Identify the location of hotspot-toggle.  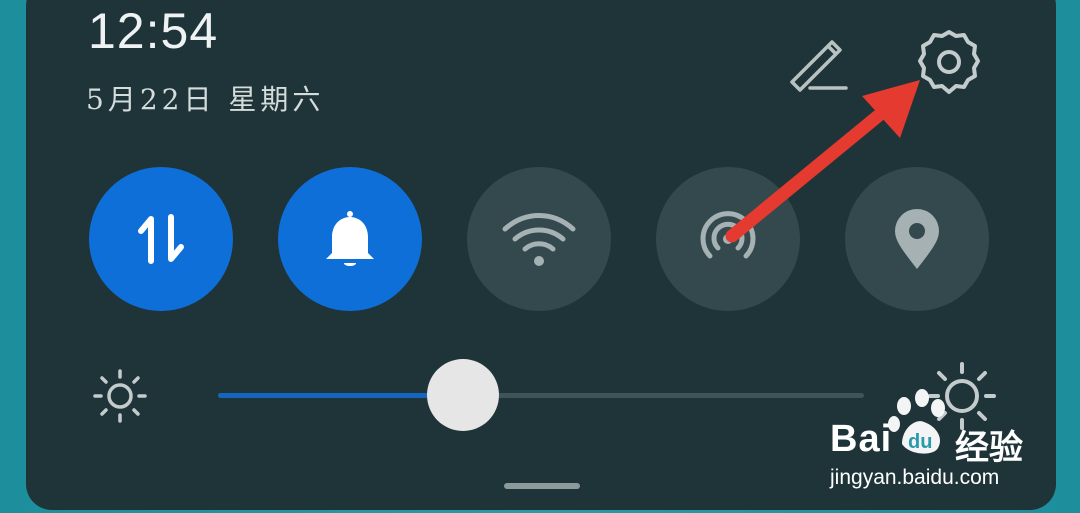
(728, 239).